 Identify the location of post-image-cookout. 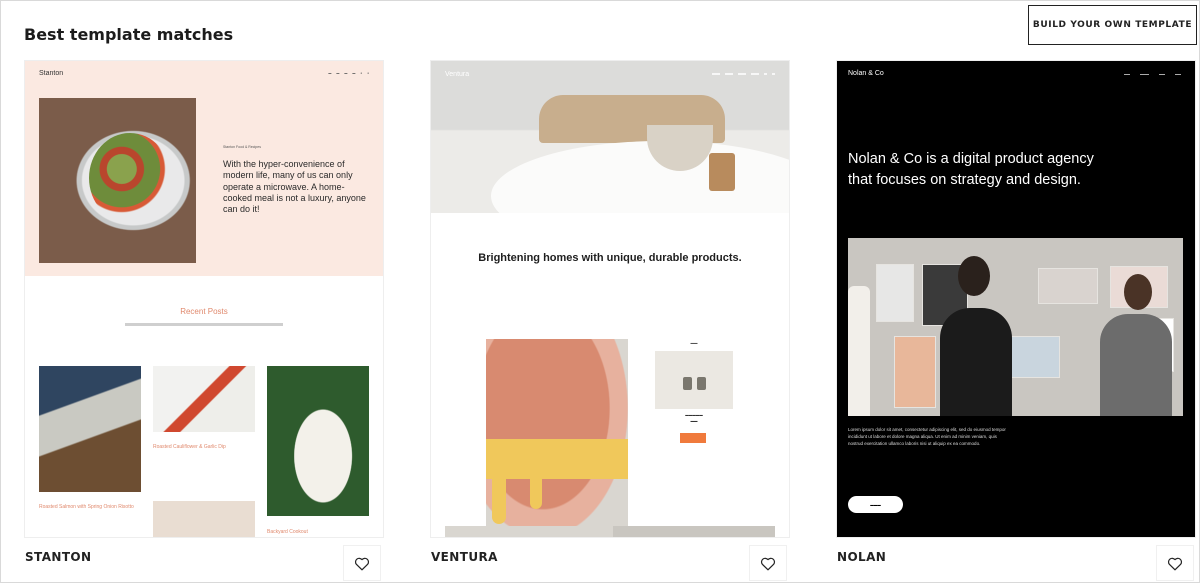
(318, 441).